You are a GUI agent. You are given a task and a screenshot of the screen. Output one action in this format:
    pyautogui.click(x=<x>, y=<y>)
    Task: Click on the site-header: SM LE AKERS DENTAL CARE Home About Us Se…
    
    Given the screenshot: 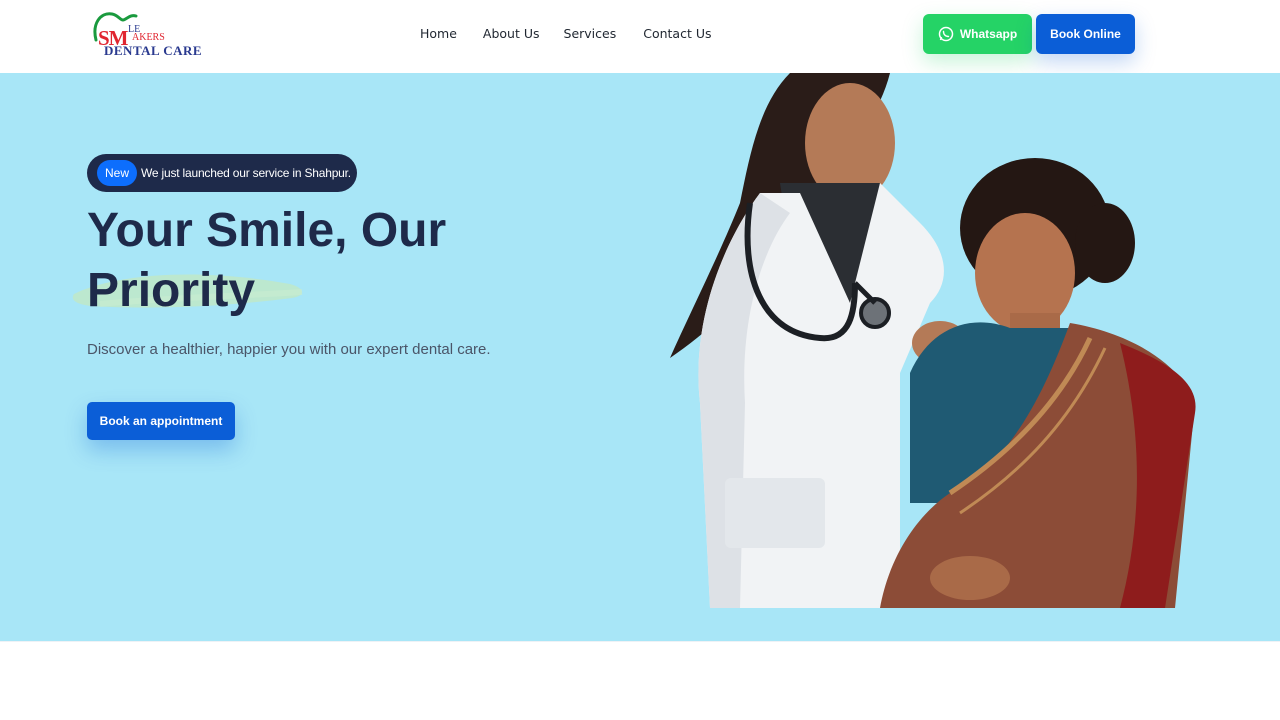 What is the action you would take?
    pyautogui.click(x=640, y=36)
    